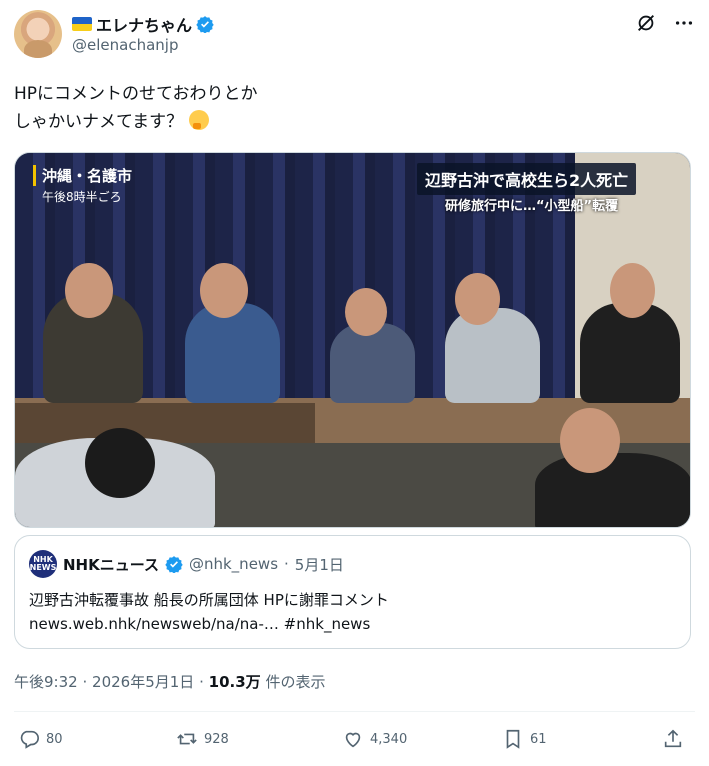 This screenshot has width=709, height=766. Describe the element at coordinates (89, 290) in the screenshot. I see `person-1-head` at that location.